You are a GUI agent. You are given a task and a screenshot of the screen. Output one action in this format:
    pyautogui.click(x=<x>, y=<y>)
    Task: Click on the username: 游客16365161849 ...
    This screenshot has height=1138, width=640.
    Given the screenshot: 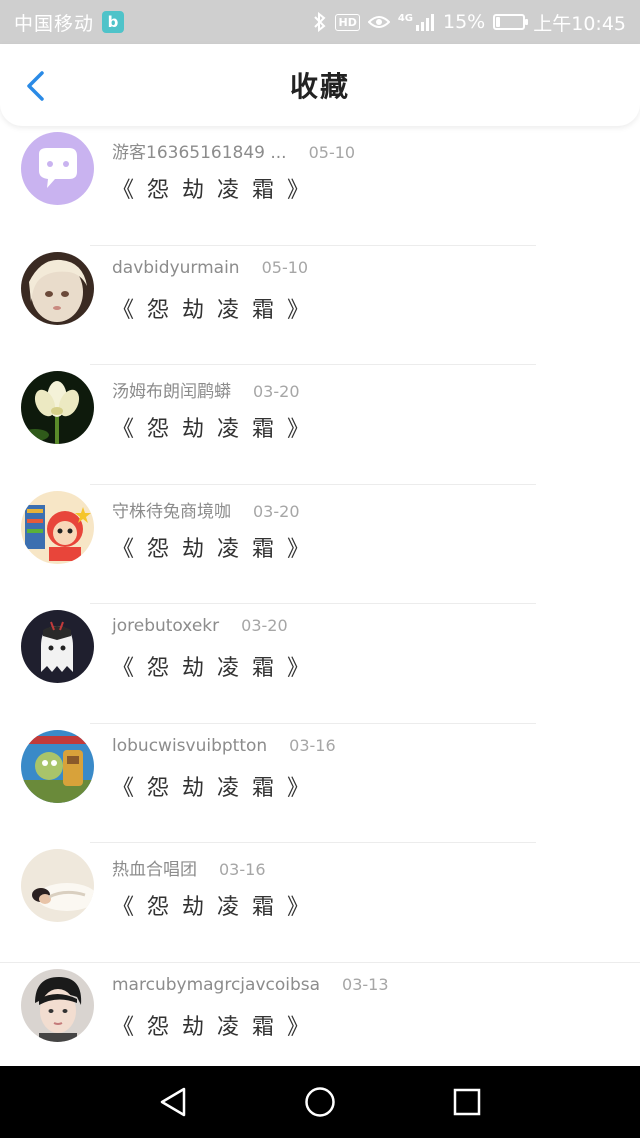 What is the action you would take?
    pyautogui.click(x=199, y=153)
    